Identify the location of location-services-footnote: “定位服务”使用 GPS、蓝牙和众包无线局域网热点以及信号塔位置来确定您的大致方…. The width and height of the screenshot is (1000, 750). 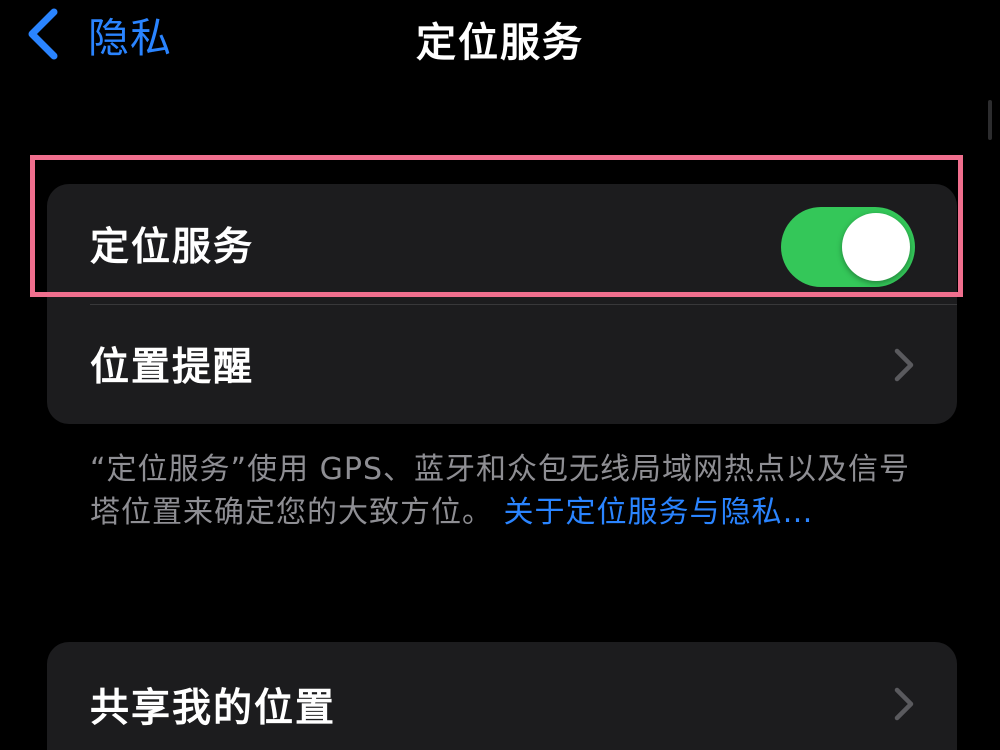
(505, 491).